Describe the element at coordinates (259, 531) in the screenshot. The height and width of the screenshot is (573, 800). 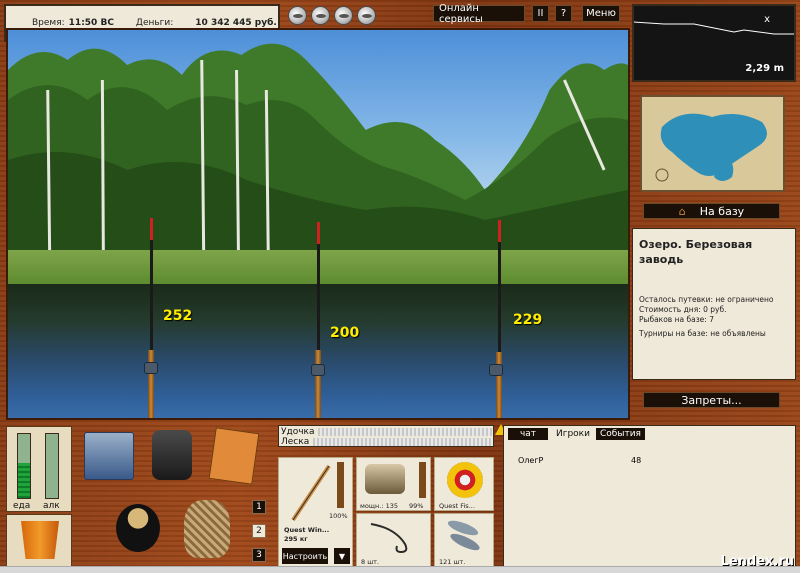
I see `inventory-page-2: 2` at that location.